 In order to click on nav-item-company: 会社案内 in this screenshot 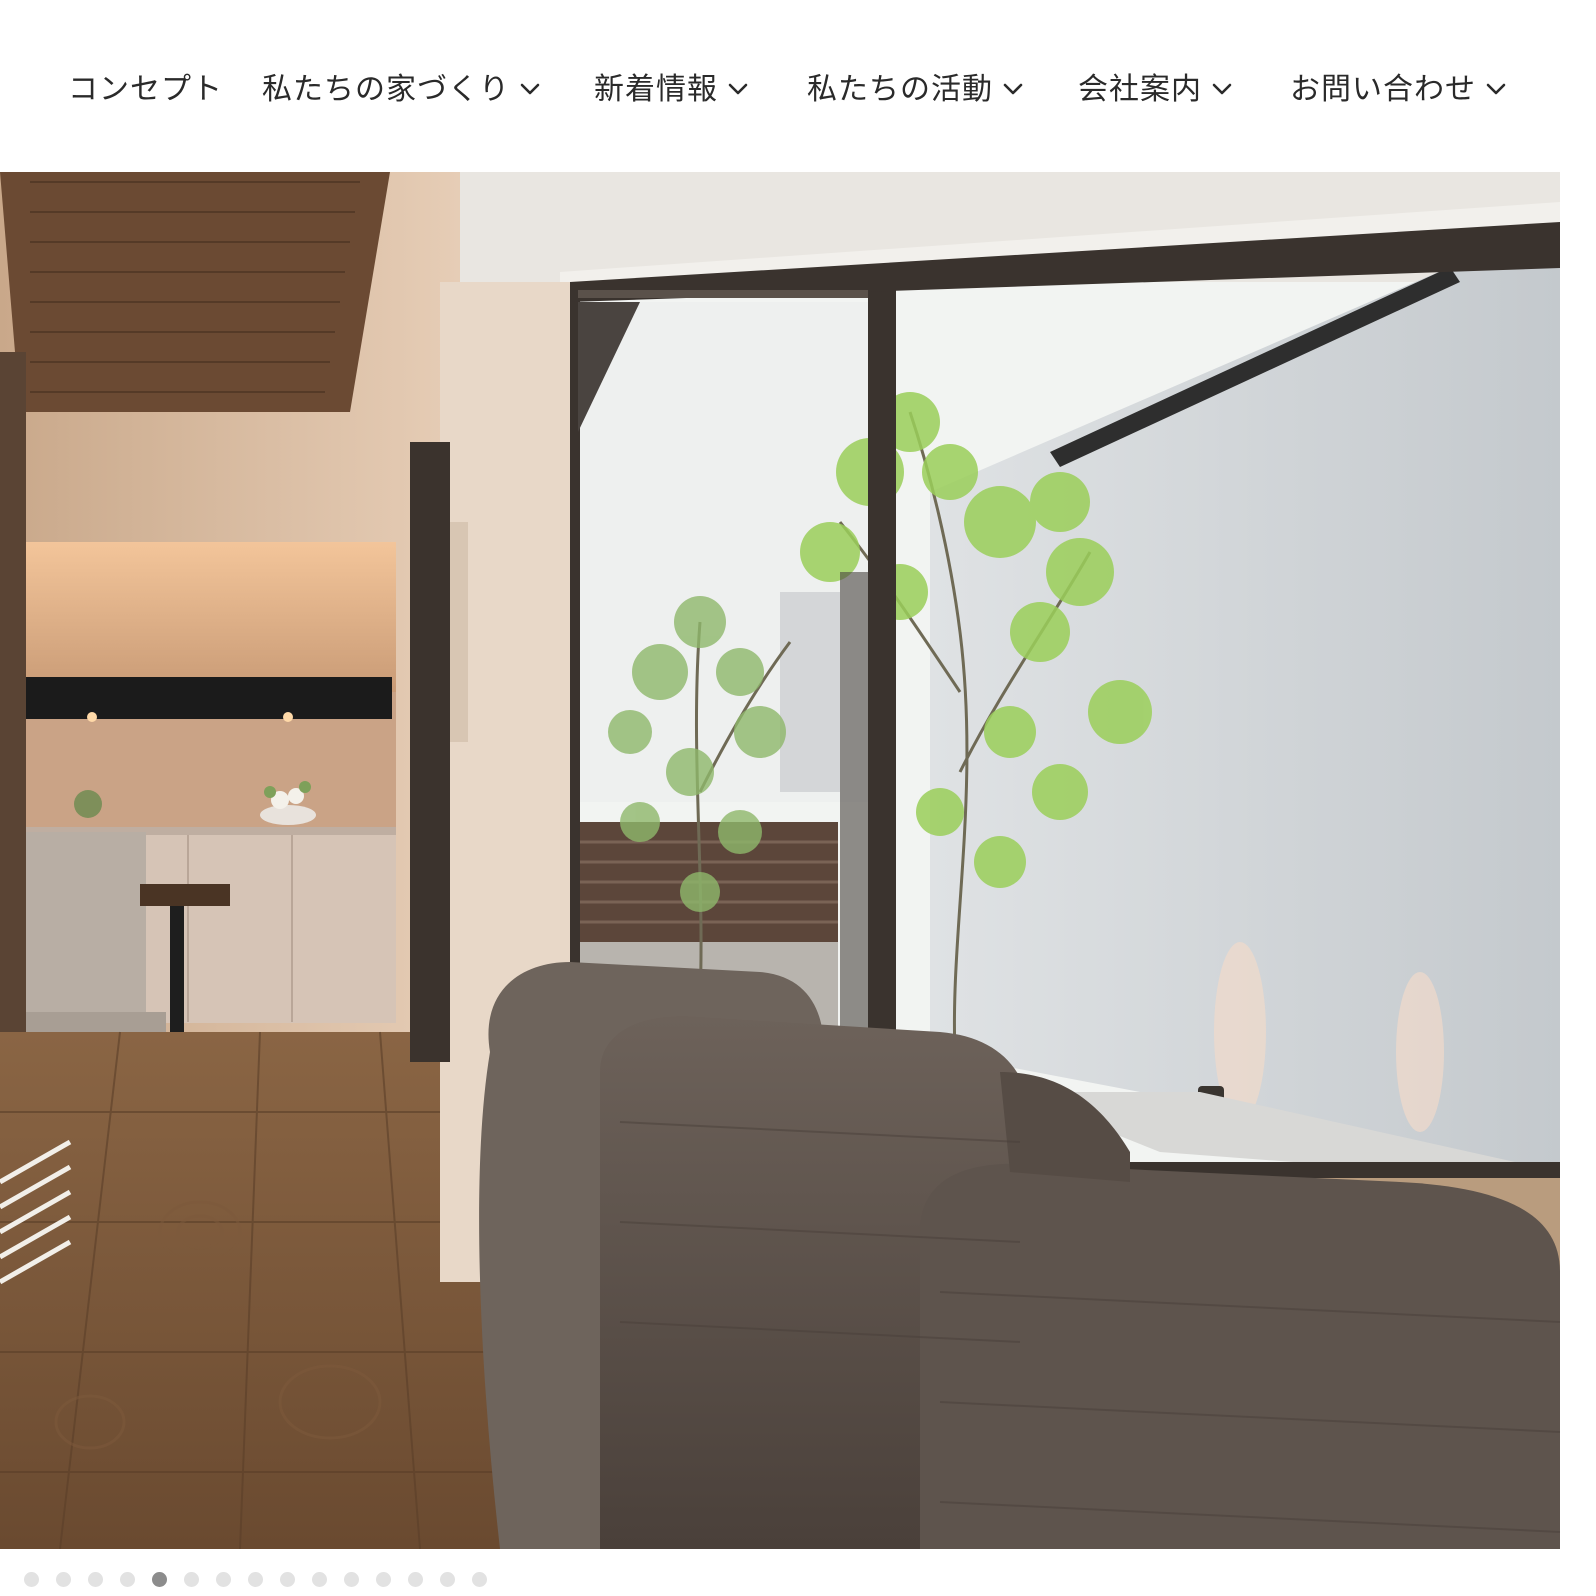, I will do `click(1156, 86)`.